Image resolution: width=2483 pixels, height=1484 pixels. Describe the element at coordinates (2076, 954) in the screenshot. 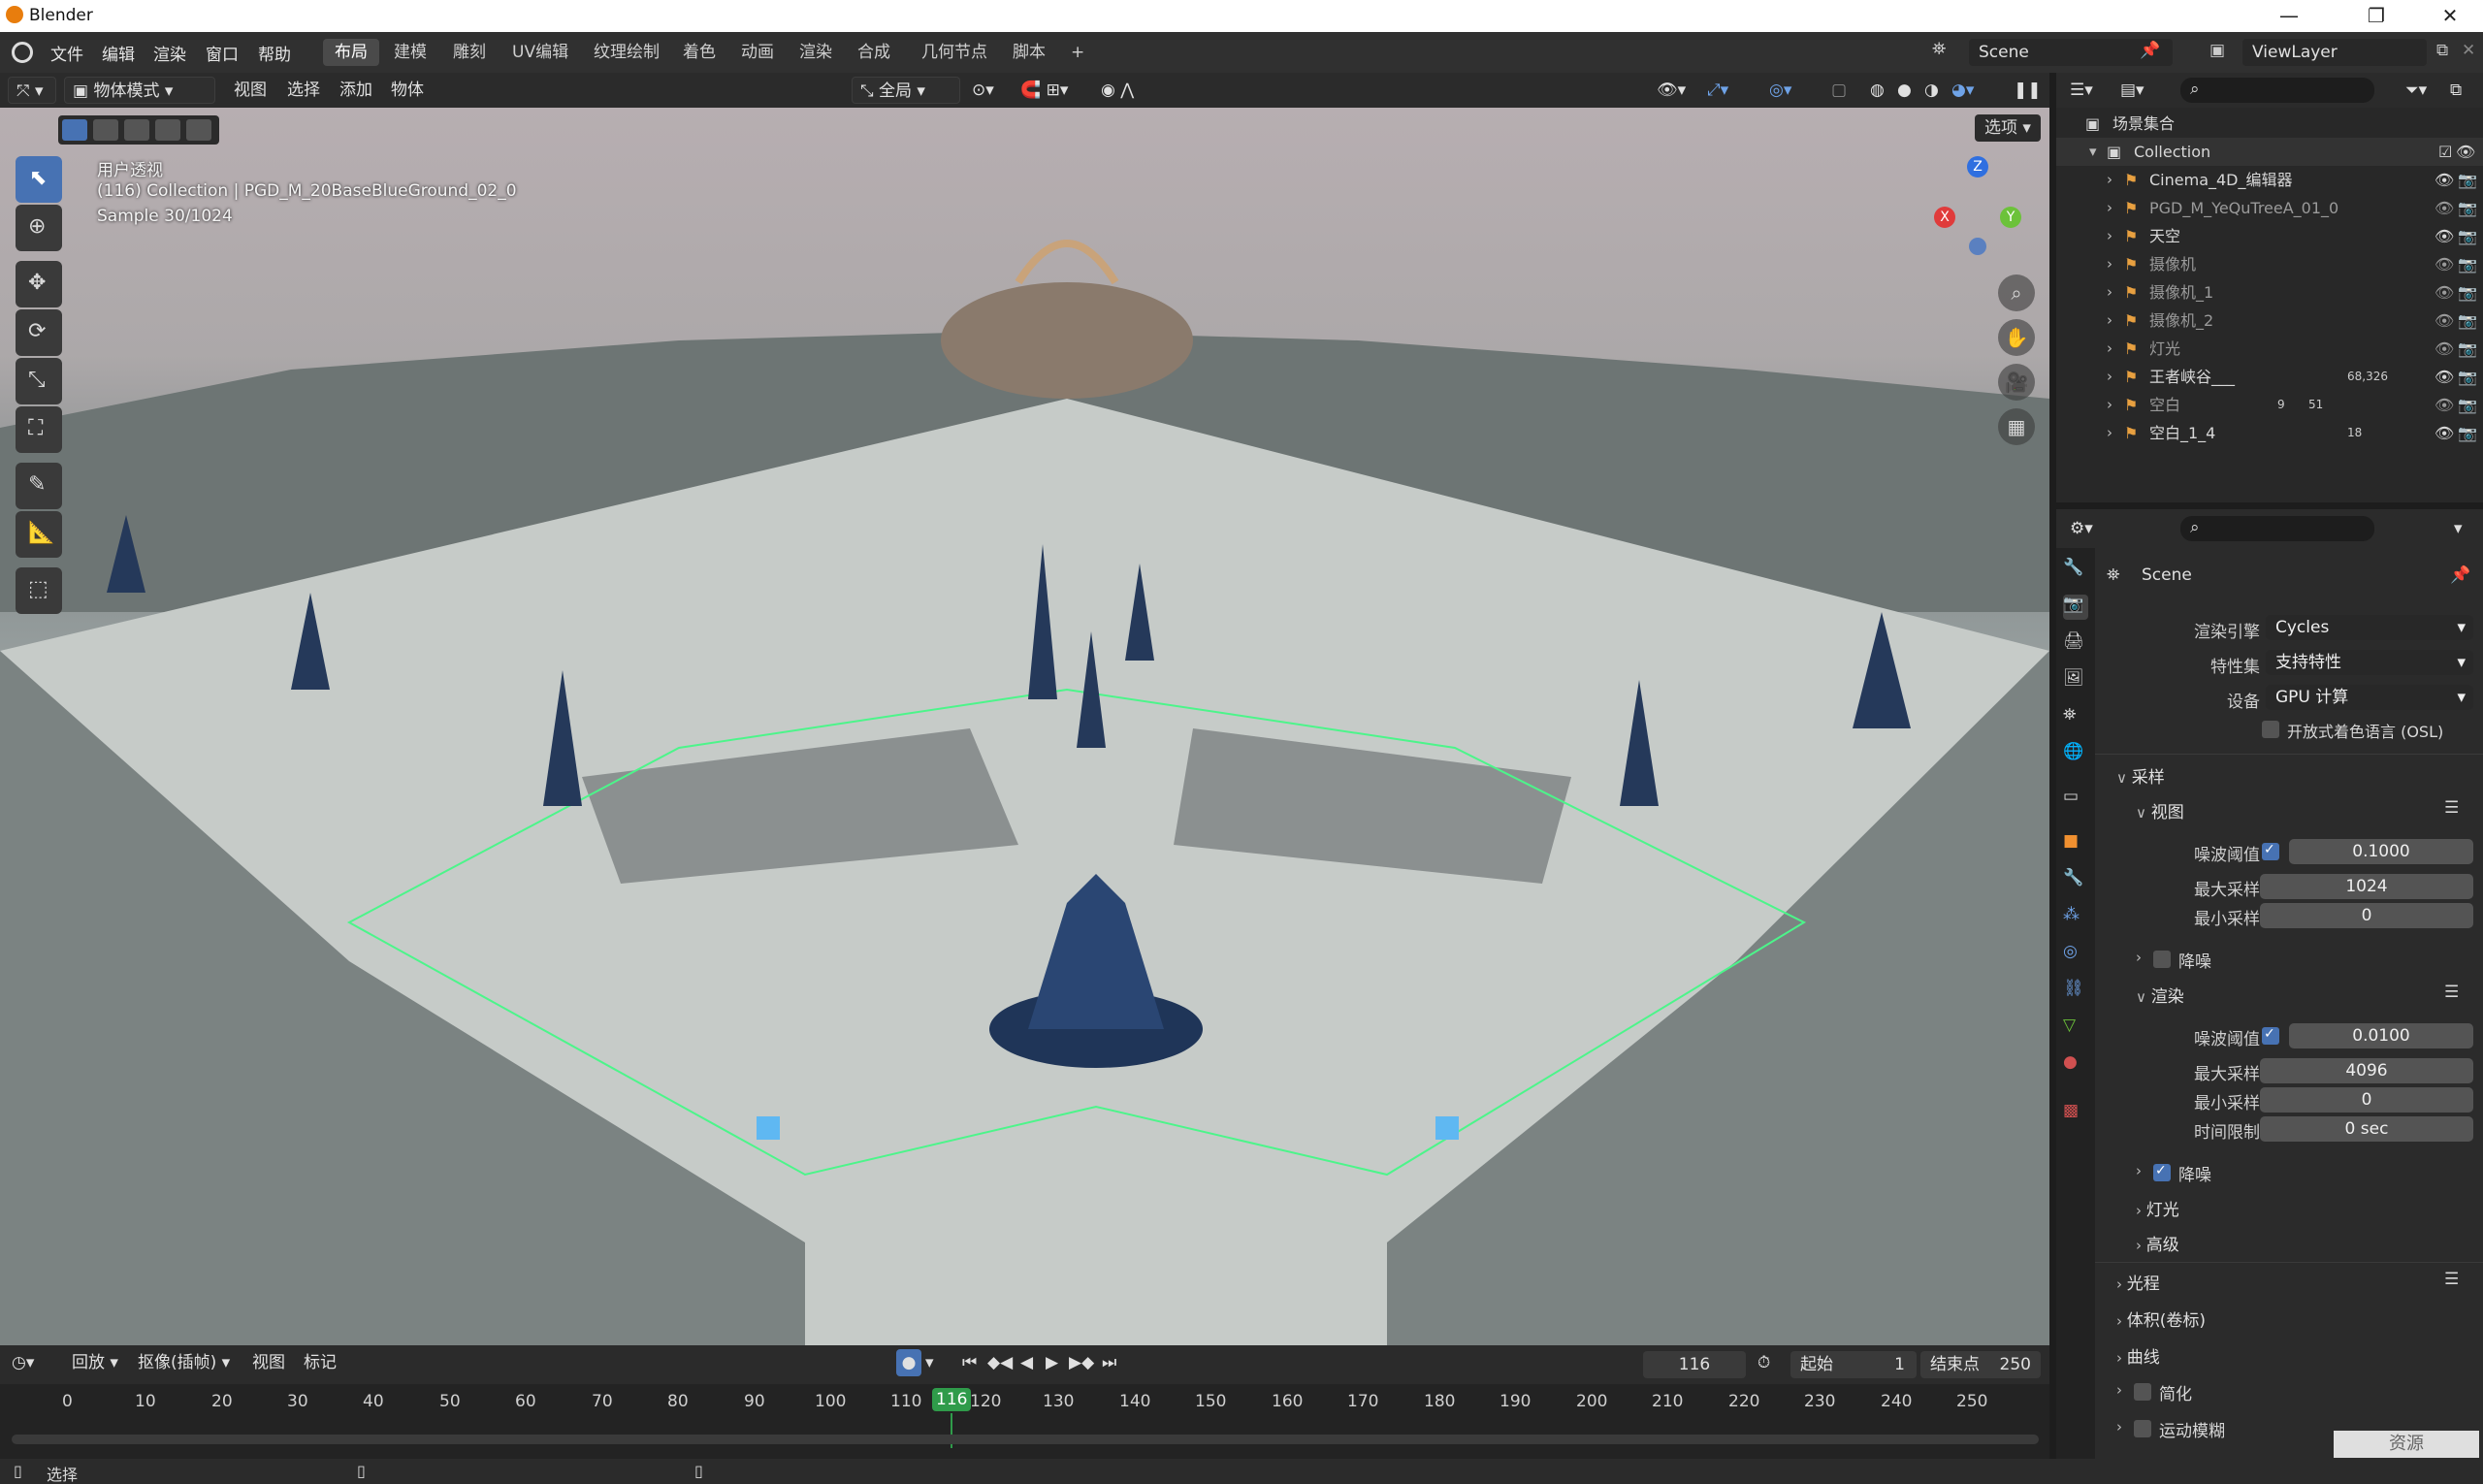

I see `physics-tab-icon: ◎` at that location.